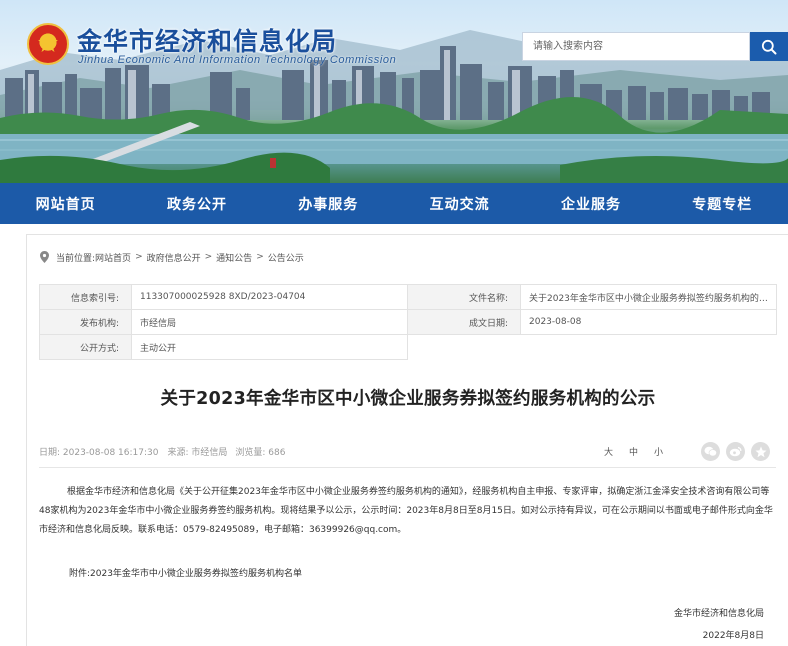 This screenshot has height=646, width=788. I want to click on search-input, so click(636, 46).